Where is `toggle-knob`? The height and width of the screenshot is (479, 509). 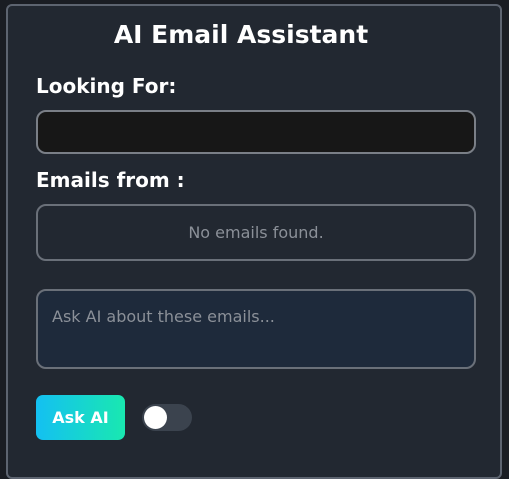 toggle-knob is located at coordinates (155, 417).